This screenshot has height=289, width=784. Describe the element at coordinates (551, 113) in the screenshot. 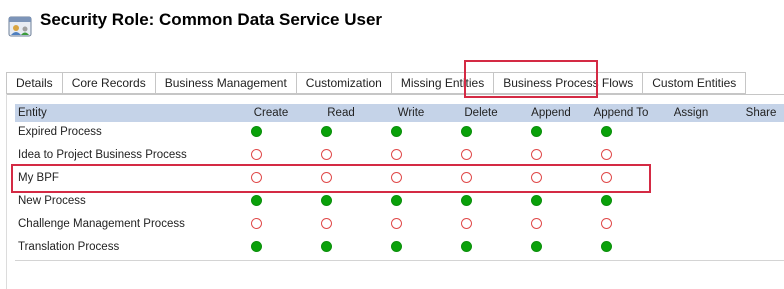

I see `column-header-append: Append` at that location.